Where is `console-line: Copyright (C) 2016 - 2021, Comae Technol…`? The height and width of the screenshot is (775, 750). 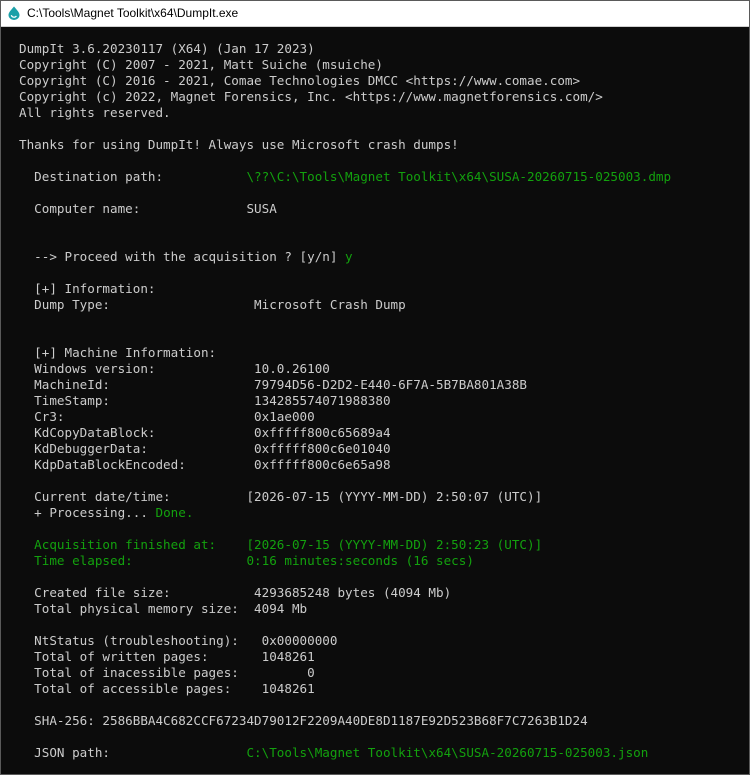 console-line: Copyright (C) 2016 - 2021, Comae Technol… is located at coordinates (381, 81).